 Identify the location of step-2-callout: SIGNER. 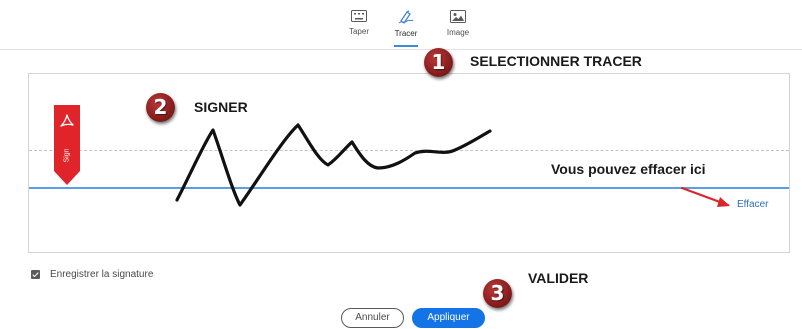
(222, 107).